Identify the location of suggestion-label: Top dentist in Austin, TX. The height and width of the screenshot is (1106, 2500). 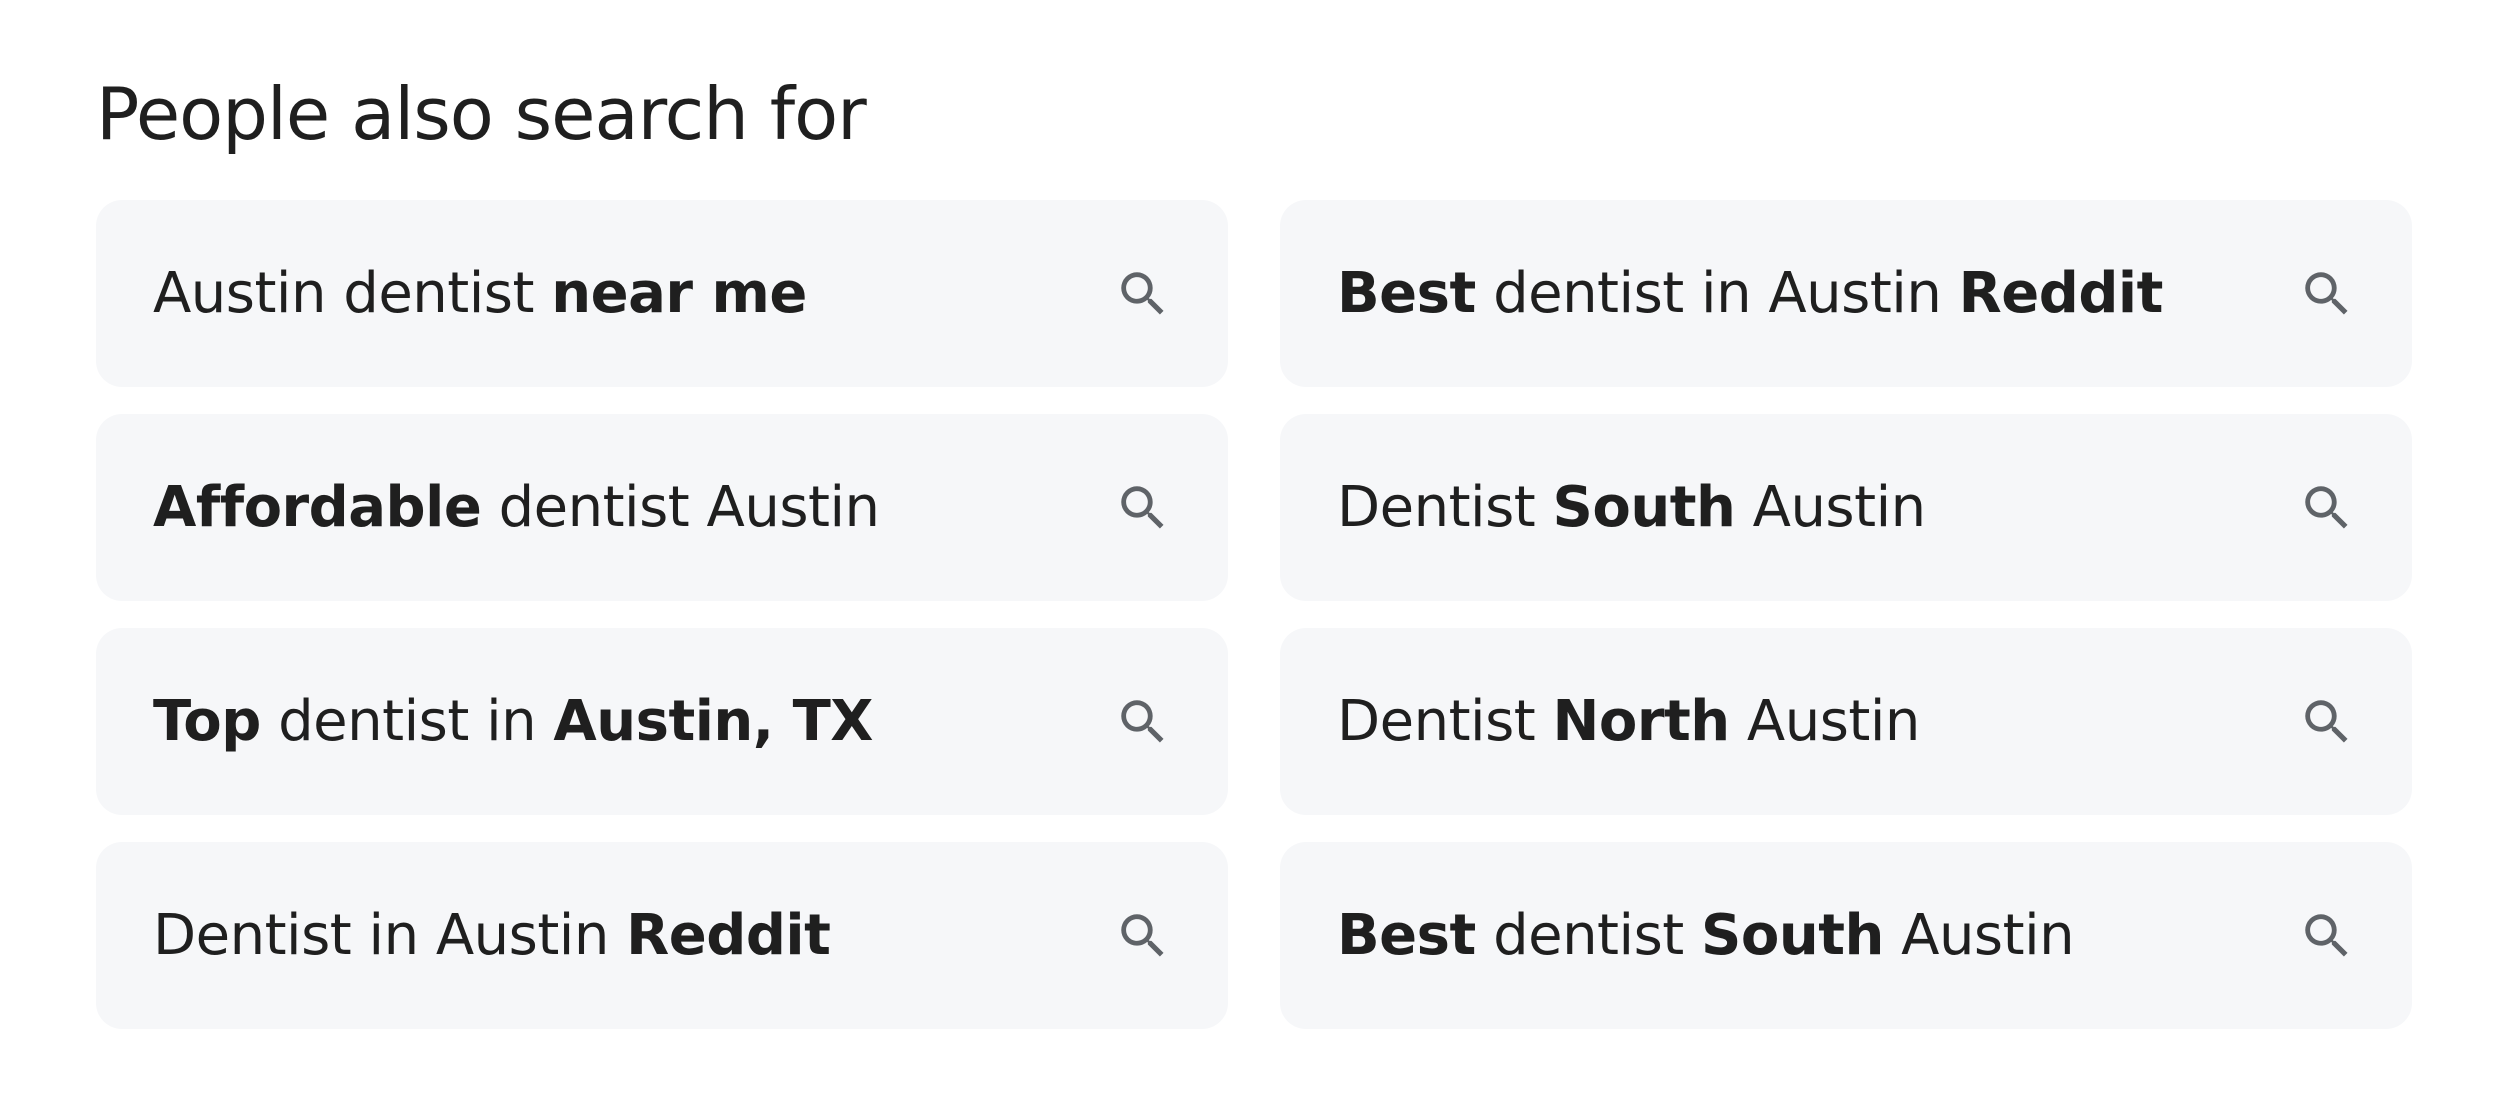
(513, 721).